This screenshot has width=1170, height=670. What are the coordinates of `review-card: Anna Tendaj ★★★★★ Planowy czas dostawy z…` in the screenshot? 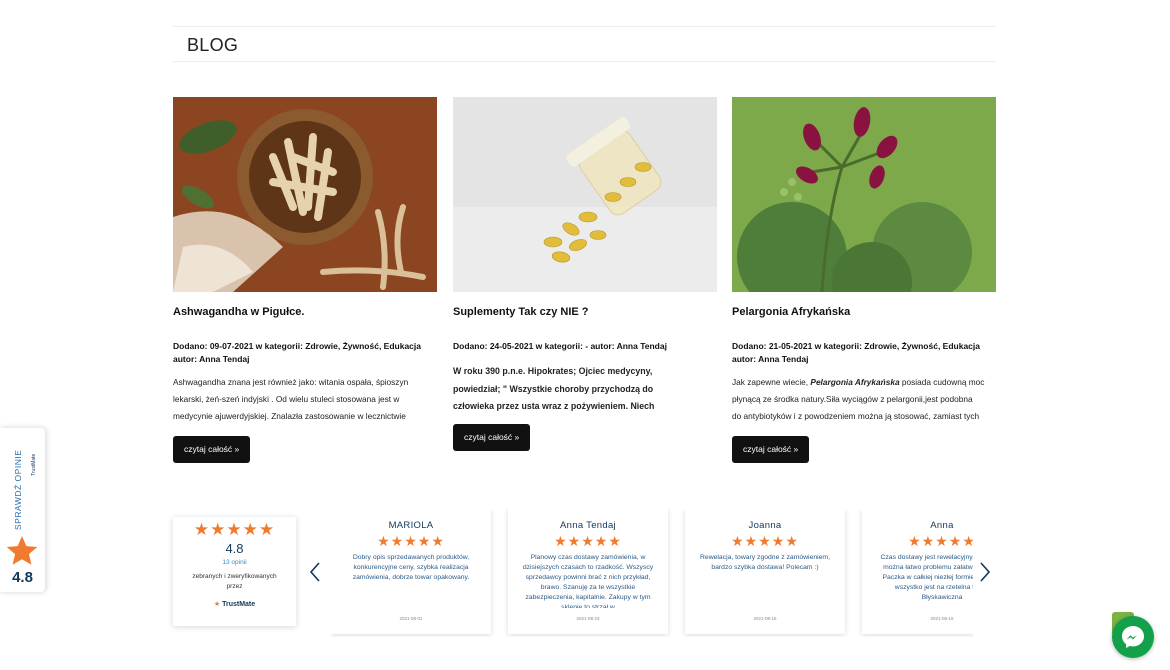 It's located at (588, 571).